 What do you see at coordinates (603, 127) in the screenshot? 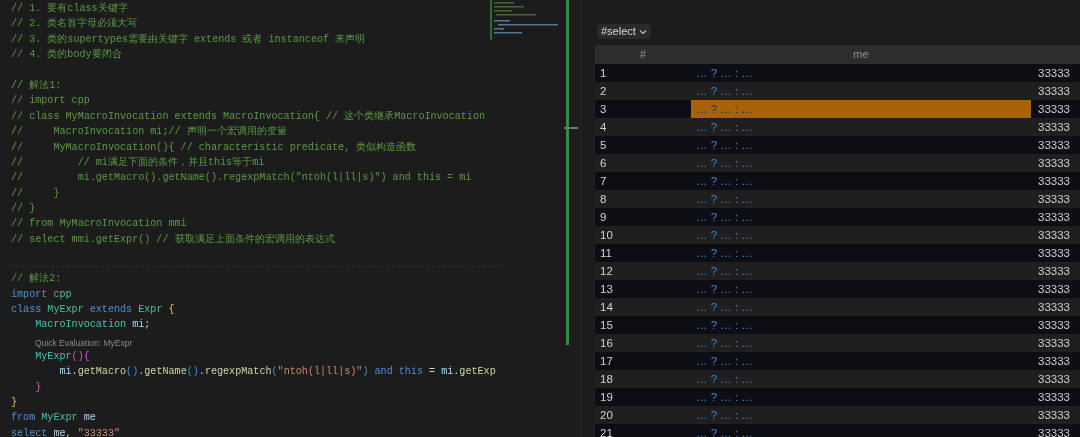
I see `row-number: 4` at bounding box center [603, 127].